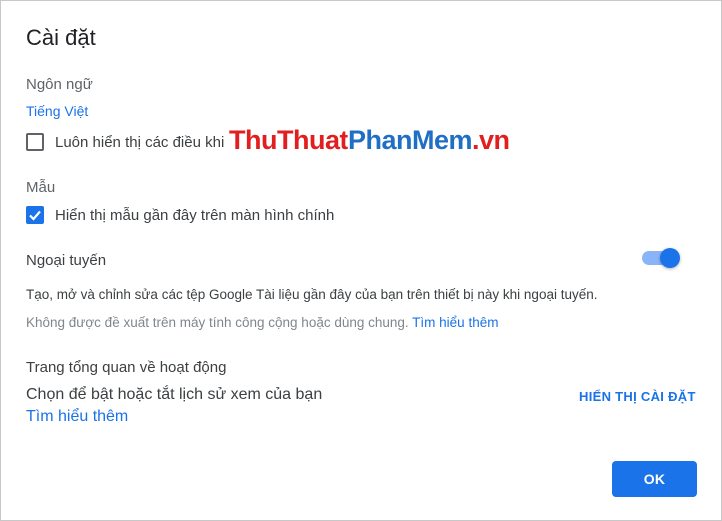  Describe the element at coordinates (61, 37) in the screenshot. I see `dialog-title: Cài đặt` at that location.